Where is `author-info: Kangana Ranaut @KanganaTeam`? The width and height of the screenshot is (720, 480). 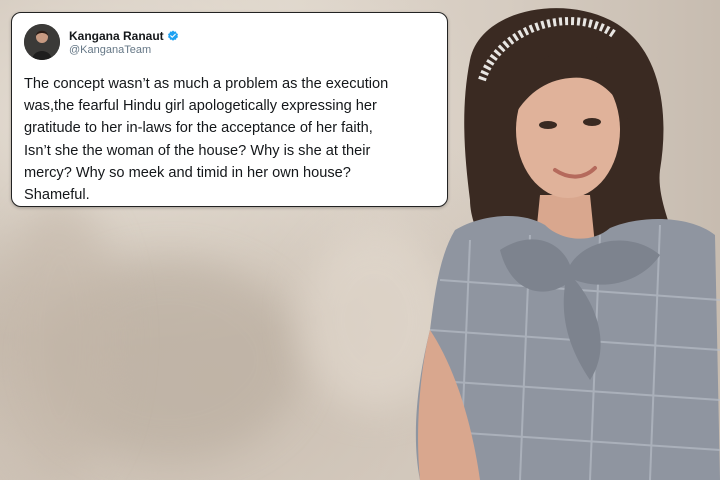 author-info: Kangana Ranaut @KanganaTeam is located at coordinates (124, 42).